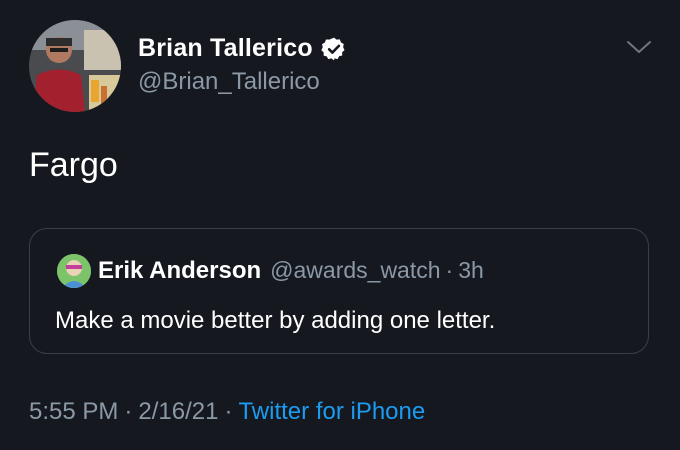 The height and width of the screenshot is (450, 680). I want to click on quoted-author-name: Erik Anderson, so click(179, 271).